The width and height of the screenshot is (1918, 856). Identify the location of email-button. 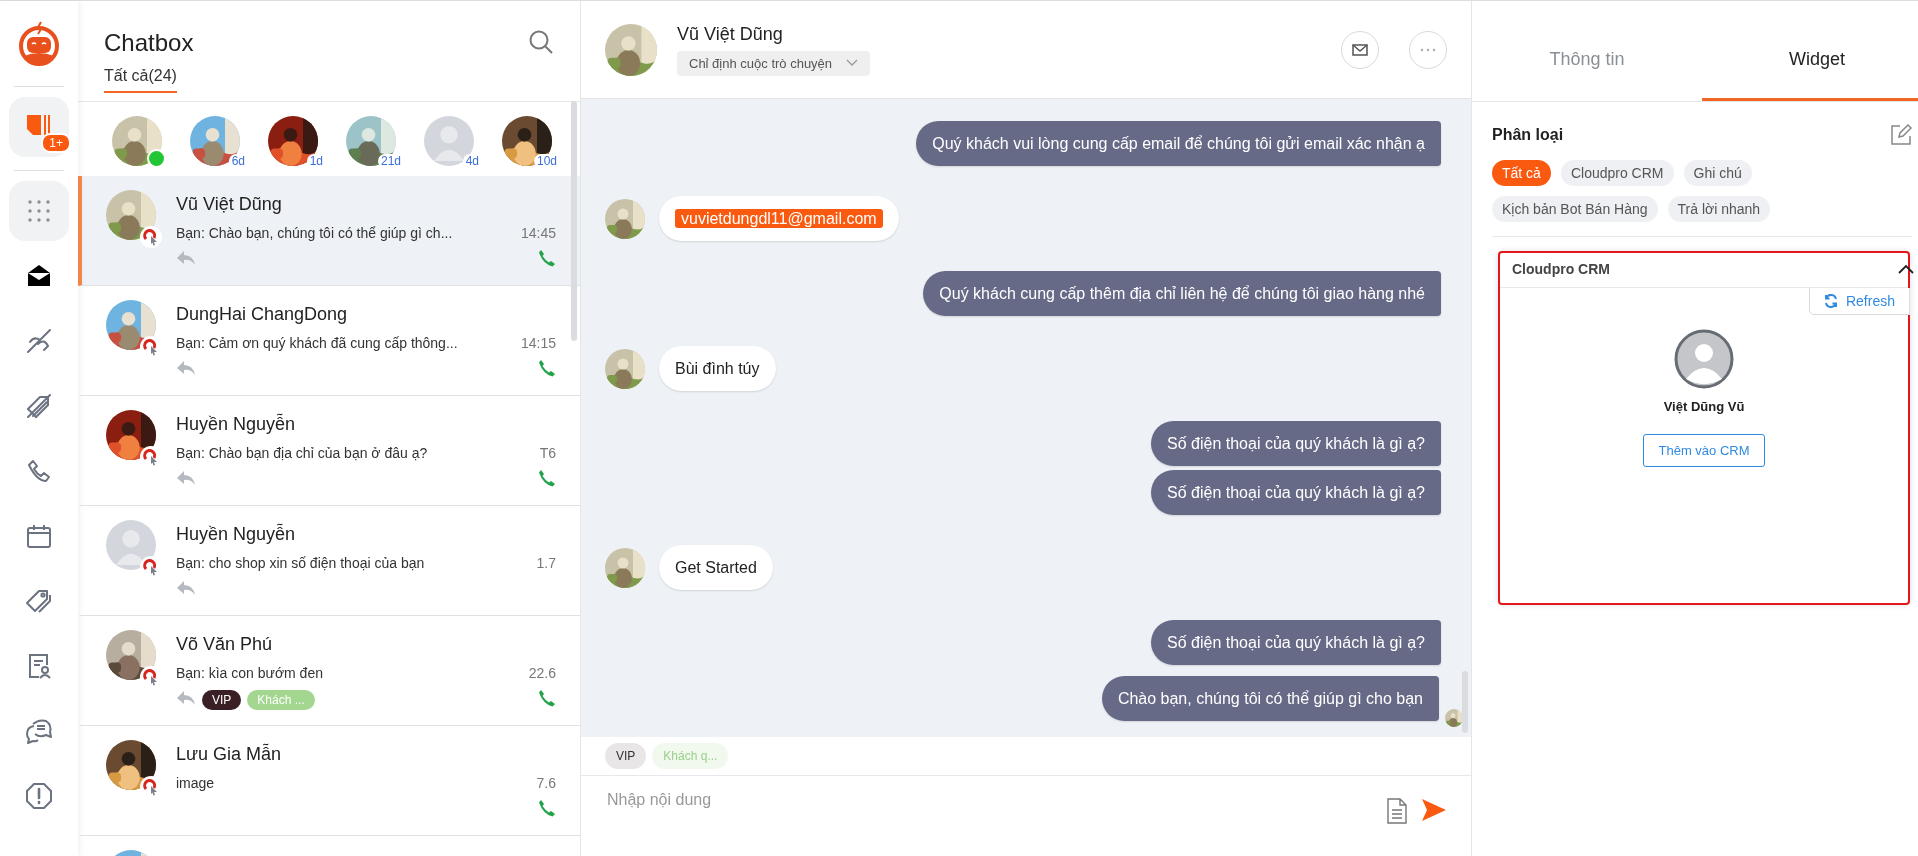
(1360, 49).